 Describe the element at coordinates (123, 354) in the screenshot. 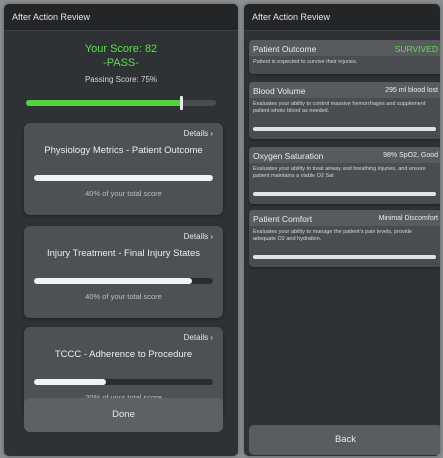

I see `card-title: TCCC - Adherence to Procedure` at that location.